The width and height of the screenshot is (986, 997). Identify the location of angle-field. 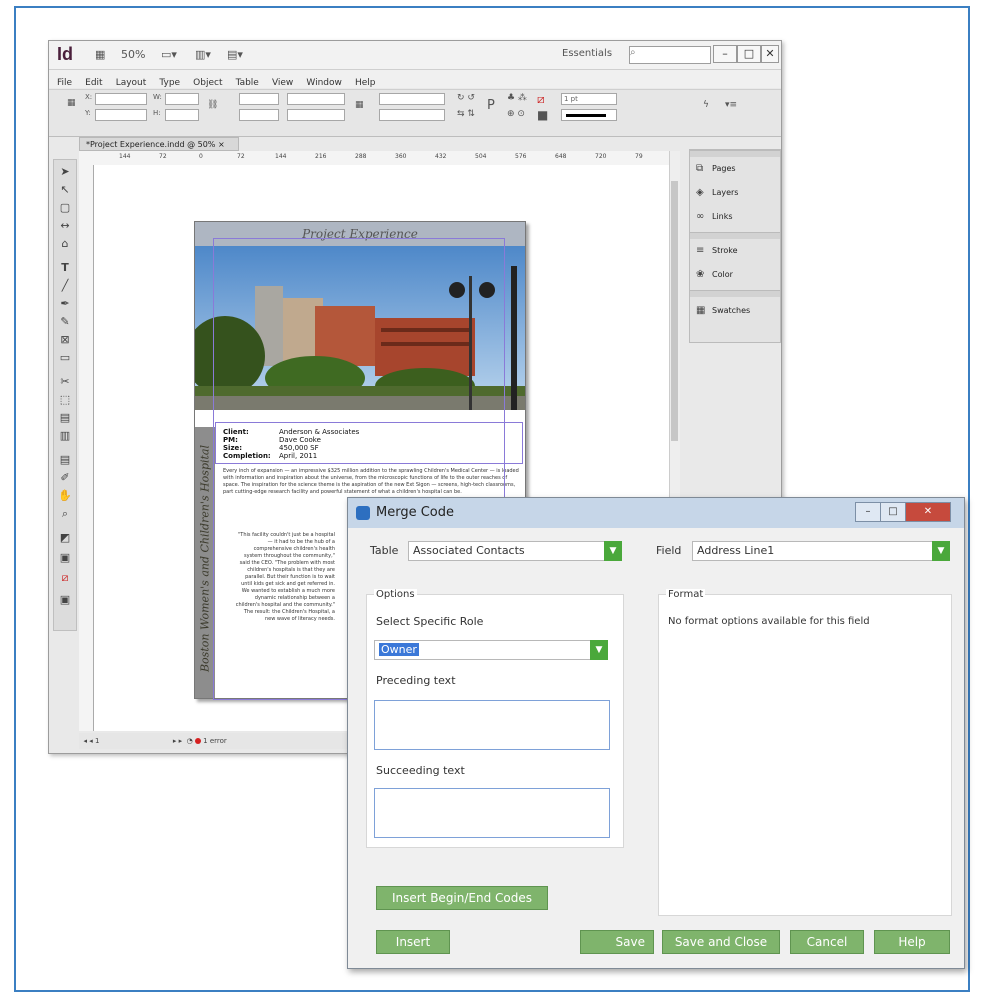
(412, 99).